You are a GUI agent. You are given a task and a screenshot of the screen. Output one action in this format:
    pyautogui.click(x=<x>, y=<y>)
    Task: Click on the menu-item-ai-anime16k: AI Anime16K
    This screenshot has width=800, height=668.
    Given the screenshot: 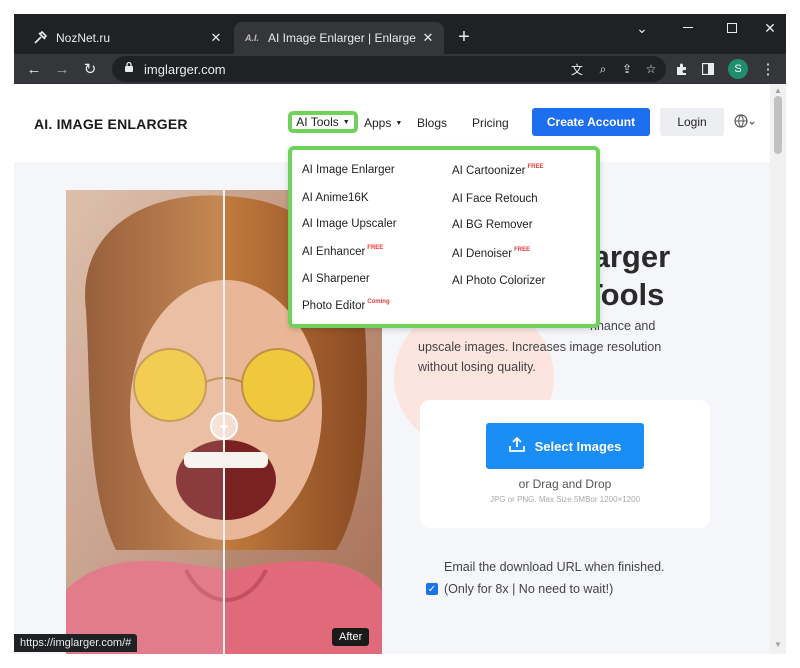 What is the action you would take?
    pyautogui.click(x=335, y=198)
    